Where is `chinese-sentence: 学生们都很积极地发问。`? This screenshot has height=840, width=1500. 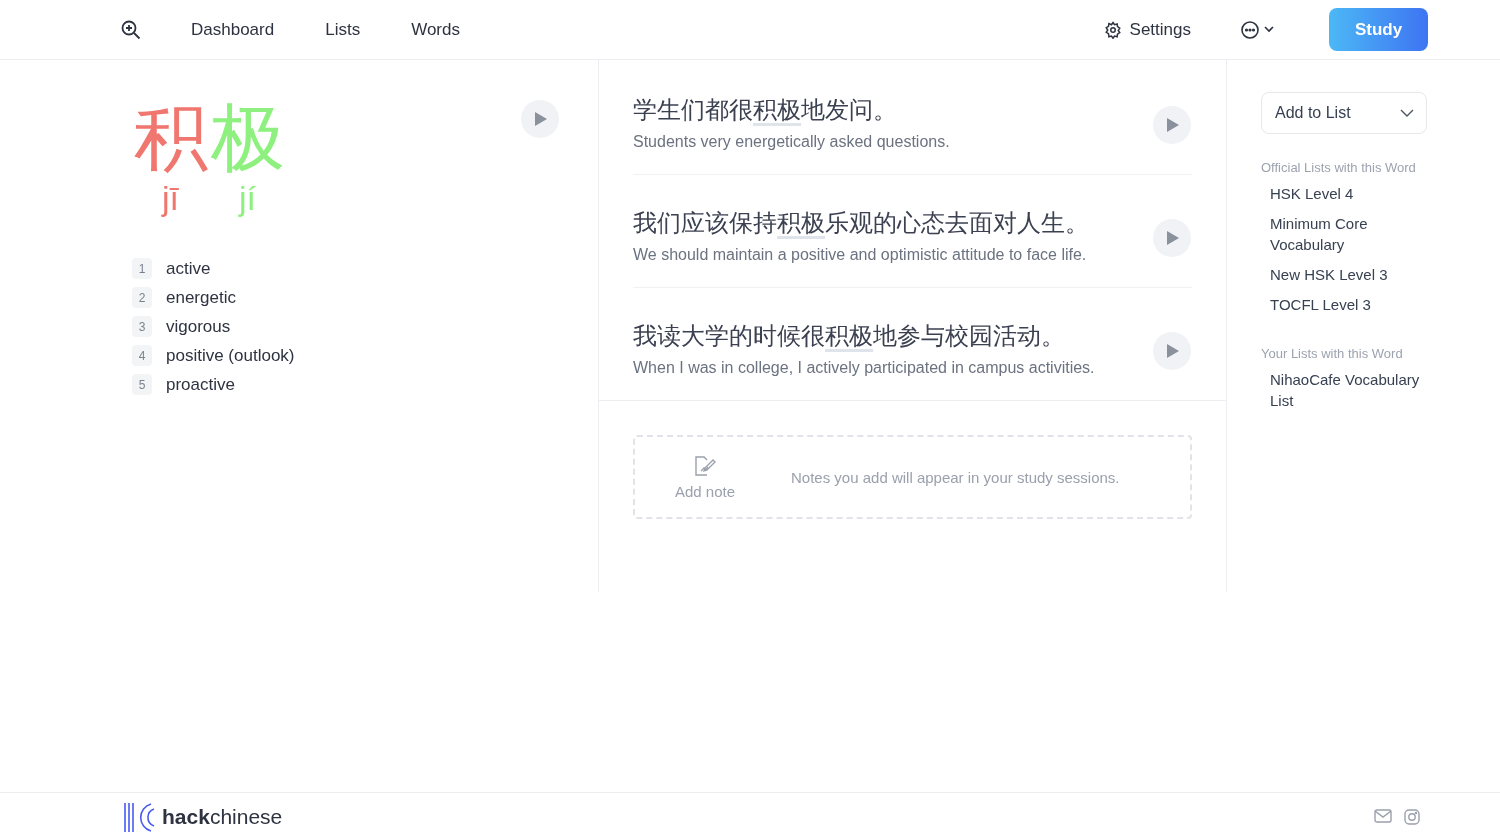
chinese-sentence: 学生们都很积极地发问。 is located at coordinates (877, 110).